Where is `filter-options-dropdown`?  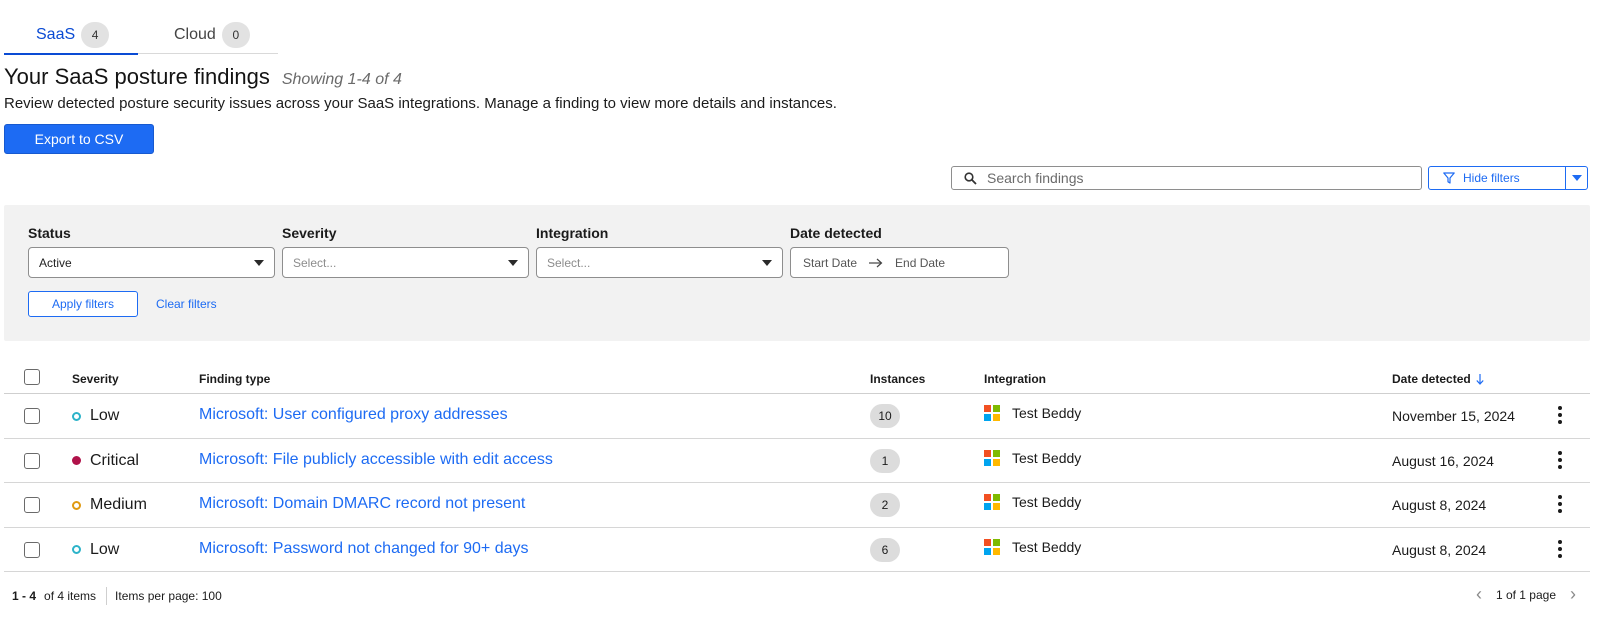 filter-options-dropdown is located at coordinates (1576, 178).